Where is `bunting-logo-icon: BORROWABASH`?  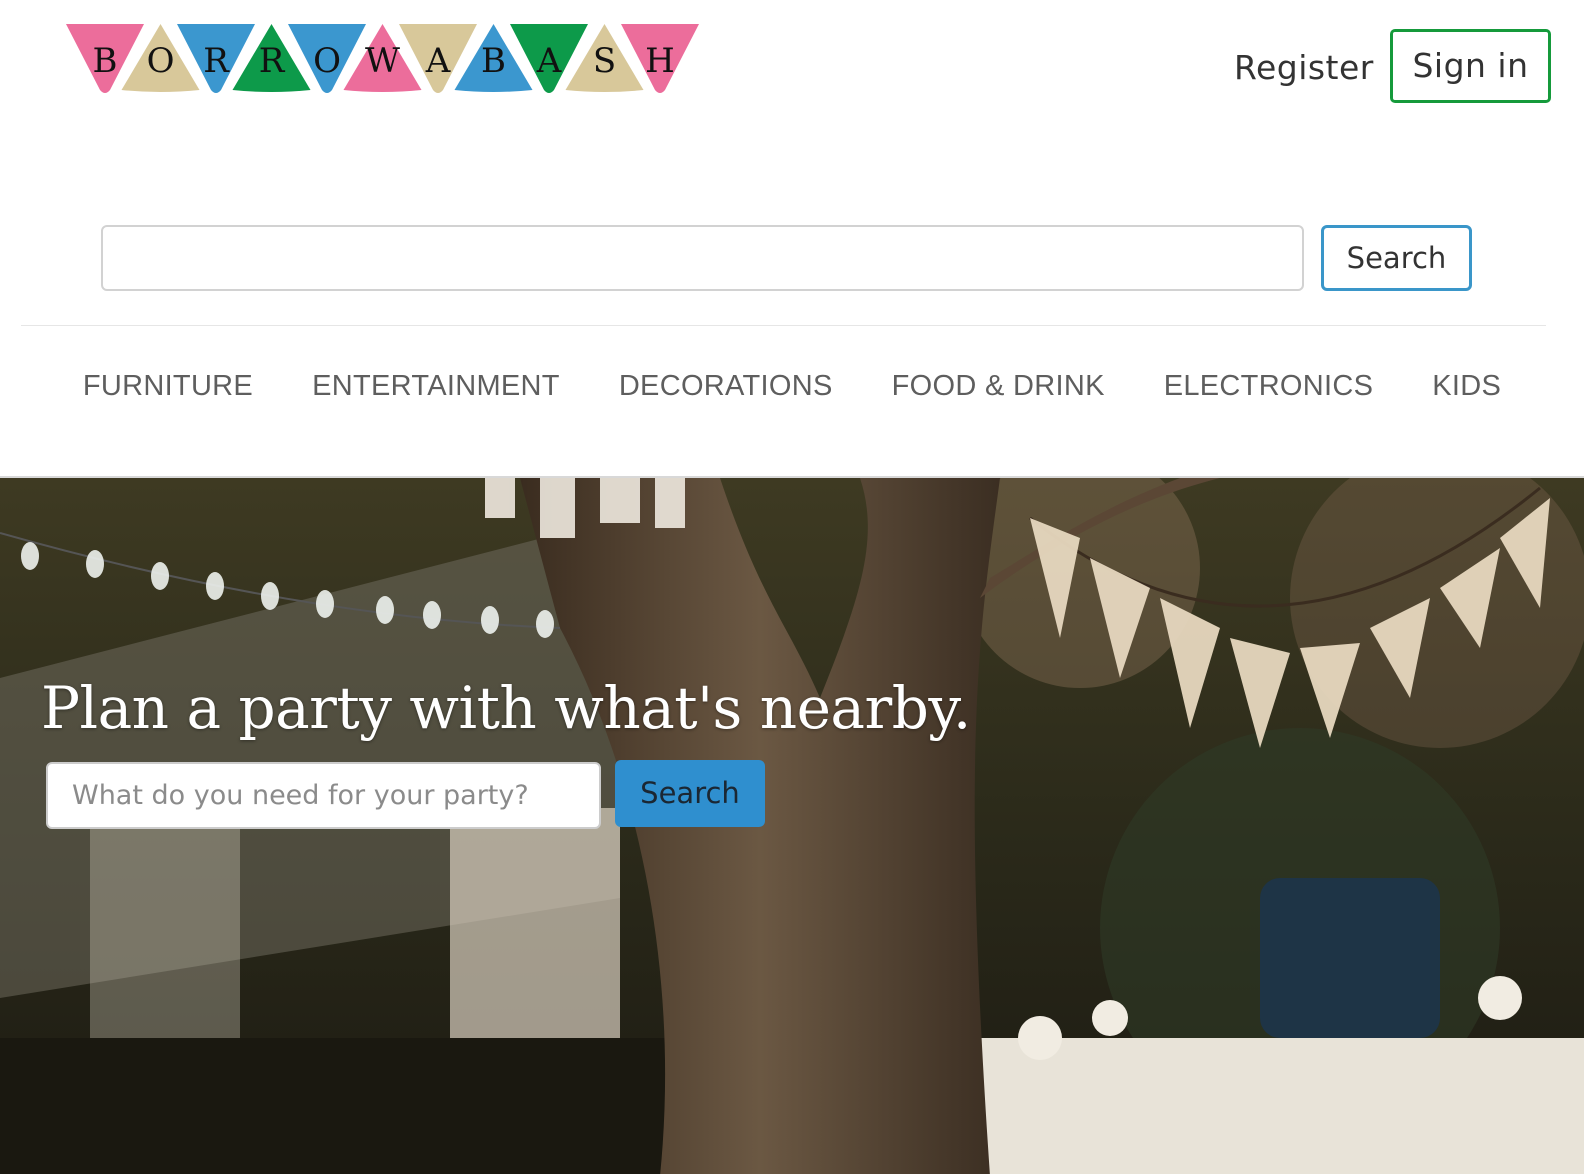
bunting-logo-icon: BORROWABASH is located at coordinates (382, 58).